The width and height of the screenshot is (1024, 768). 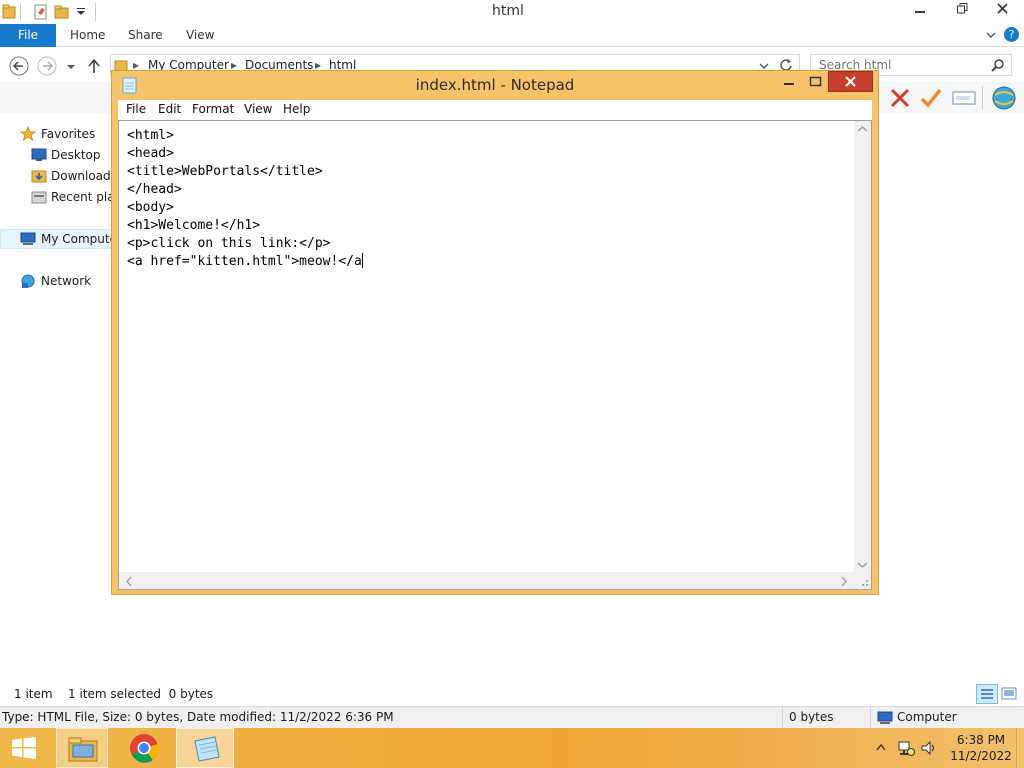 I want to click on menu-format: Format, so click(x=213, y=109).